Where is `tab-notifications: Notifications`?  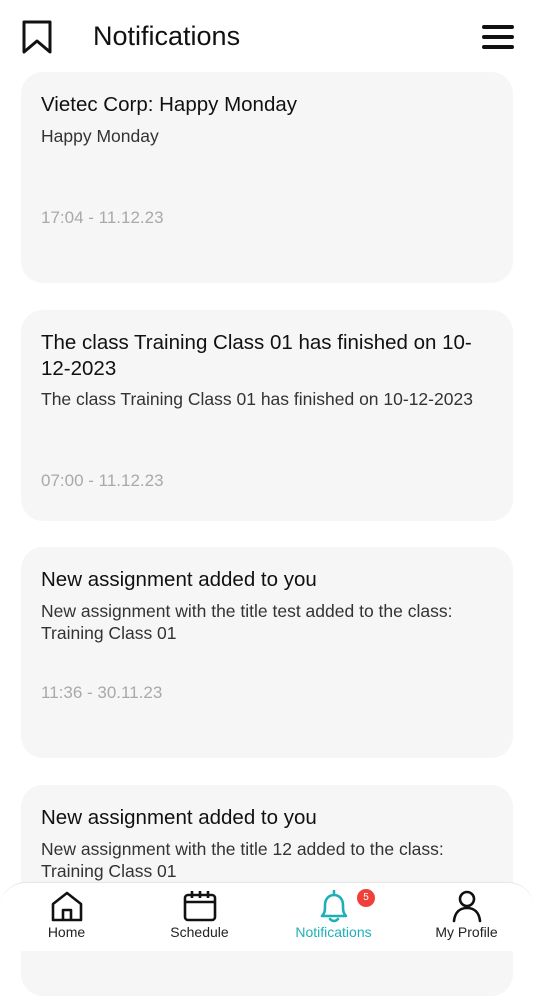
tab-notifications: Notifications is located at coordinates (333, 917).